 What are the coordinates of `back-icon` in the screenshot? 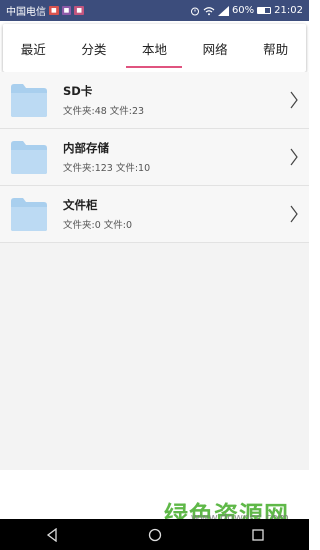 It's located at (52, 534).